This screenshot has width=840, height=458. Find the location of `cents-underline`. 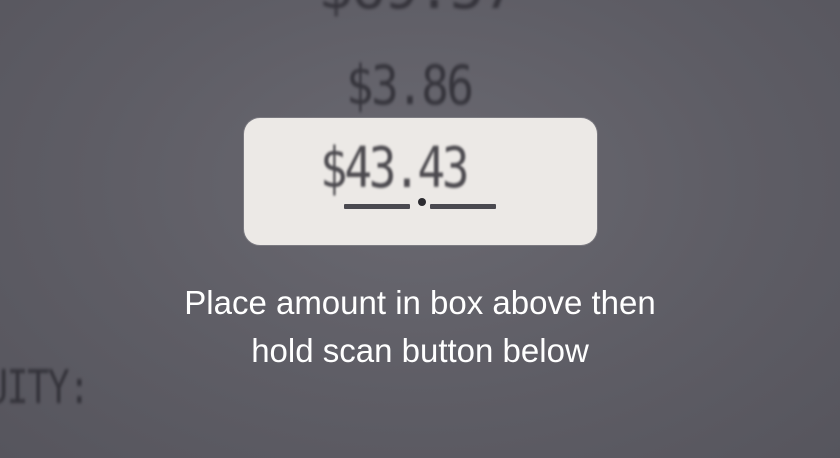

cents-underline is located at coordinates (463, 206).